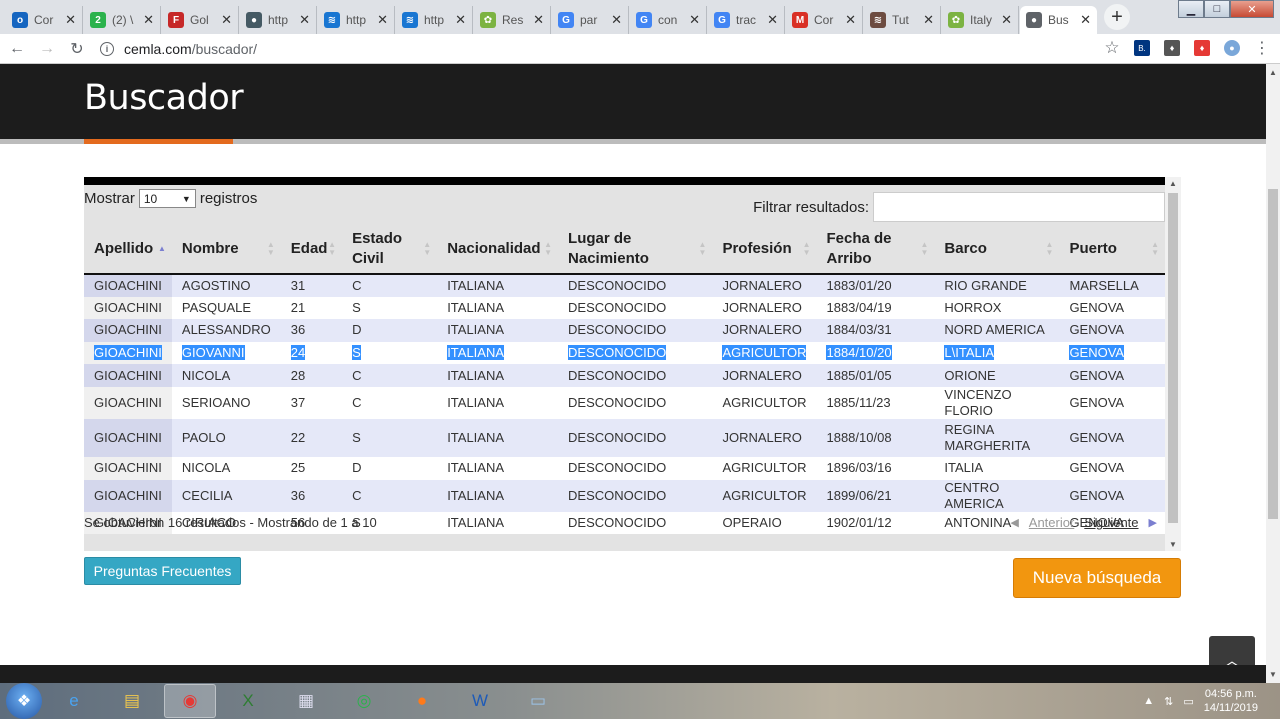  Describe the element at coordinates (422, 701) in the screenshot. I see `taskbar-firefox-icon: ●` at that location.